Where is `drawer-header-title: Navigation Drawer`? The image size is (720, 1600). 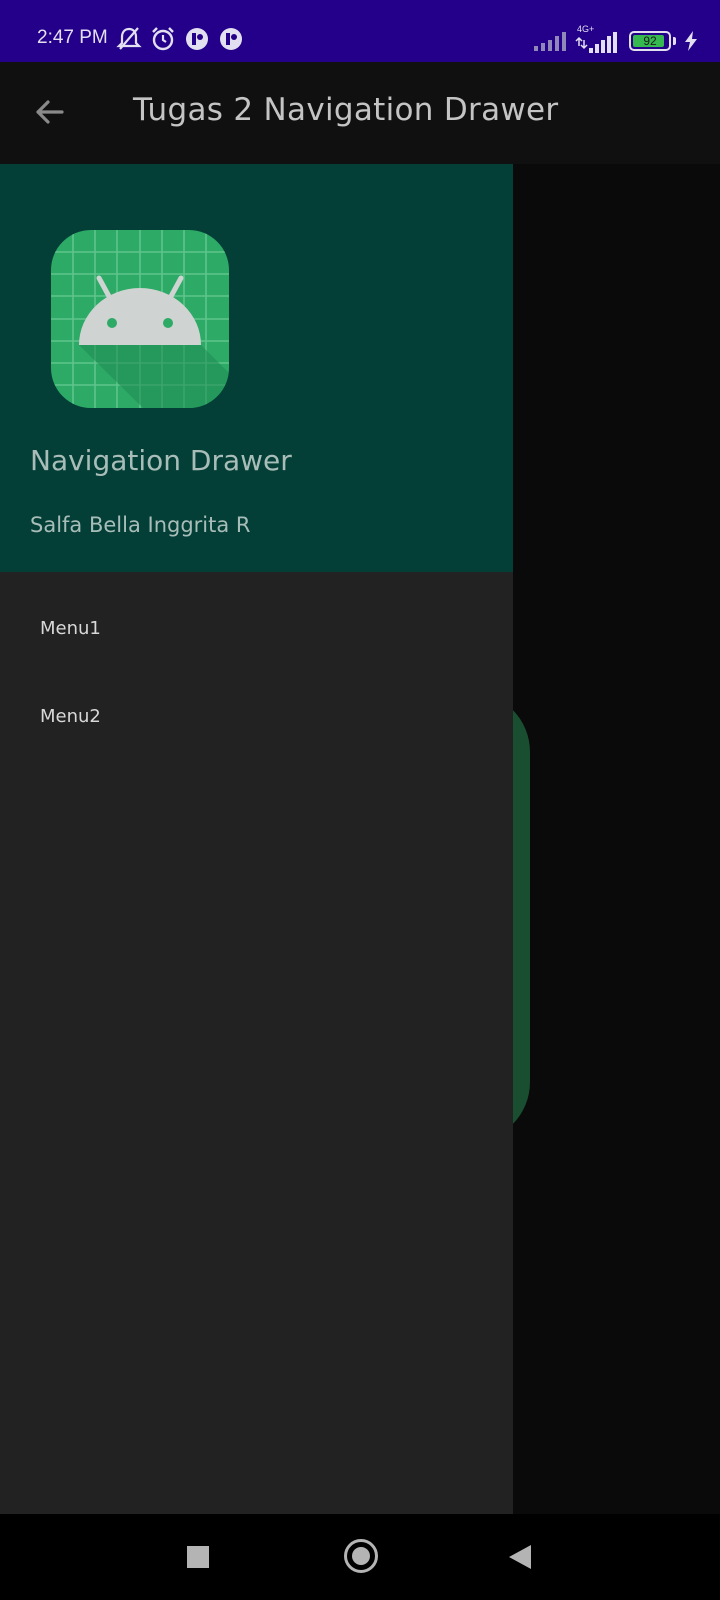
drawer-header-title: Navigation Drawer is located at coordinates (161, 460).